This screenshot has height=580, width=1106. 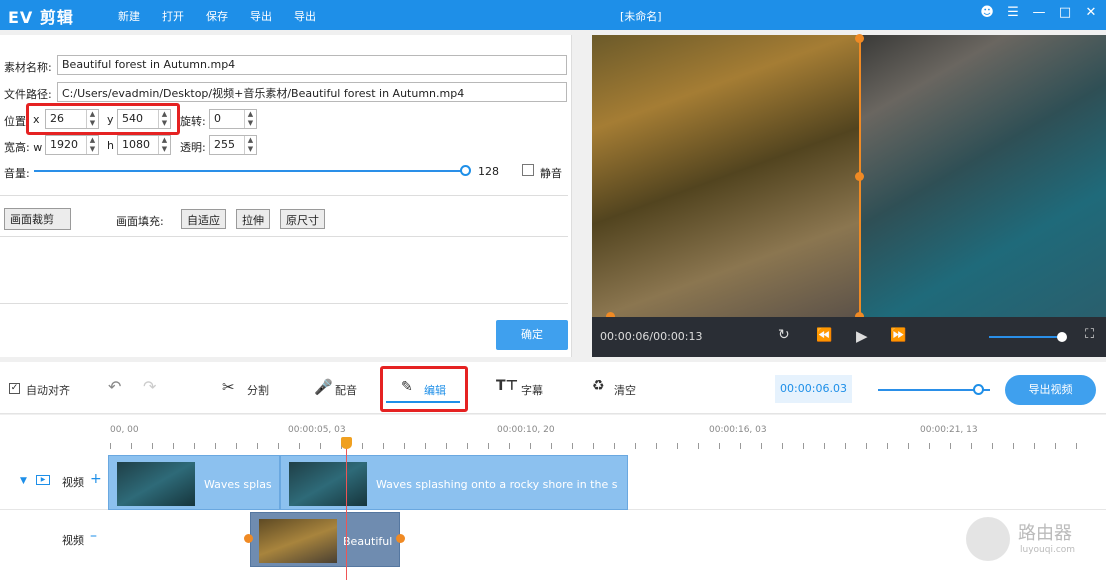 What do you see at coordinates (532, 335) in the screenshot?
I see `confirm-button: 确定` at bounding box center [532, 335].